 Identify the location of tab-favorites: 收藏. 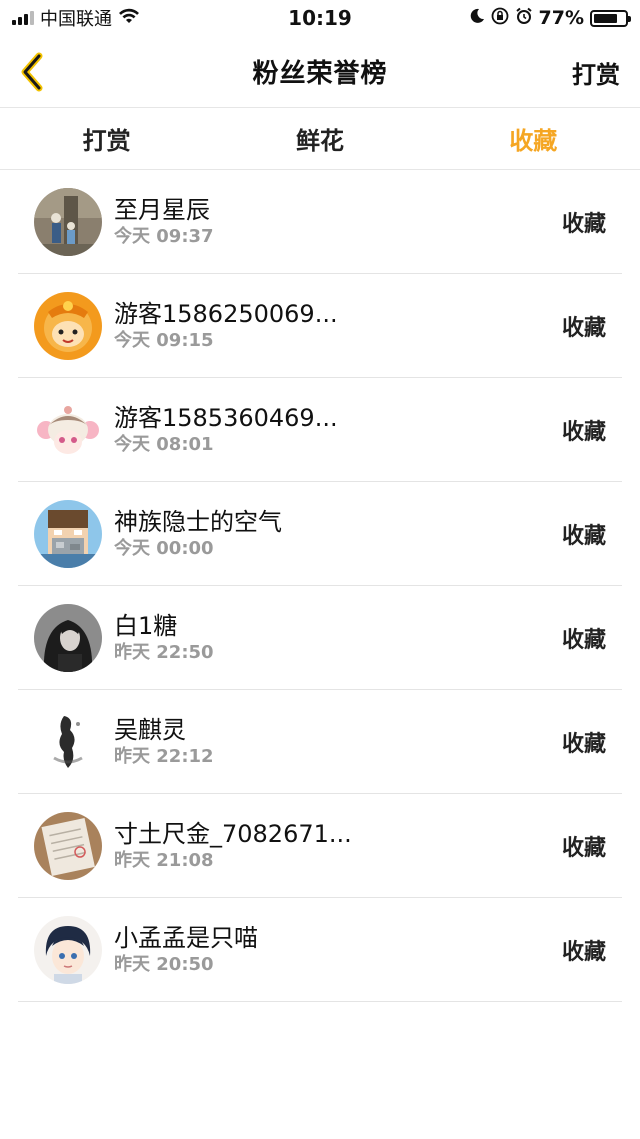
(533, 138).